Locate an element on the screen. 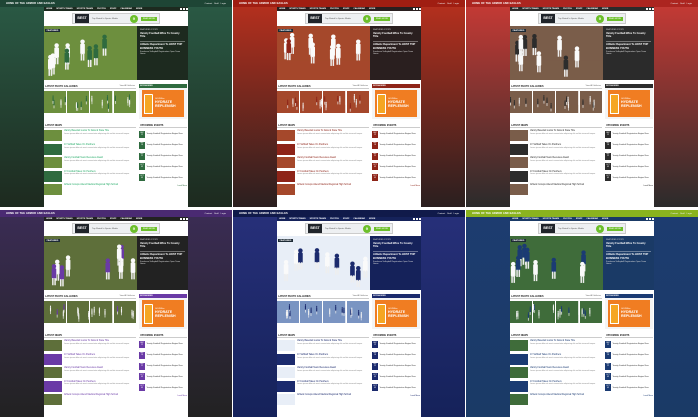  nav-item-sports-teams: SPORTS TEAMS is located at coordinates (64, 9).